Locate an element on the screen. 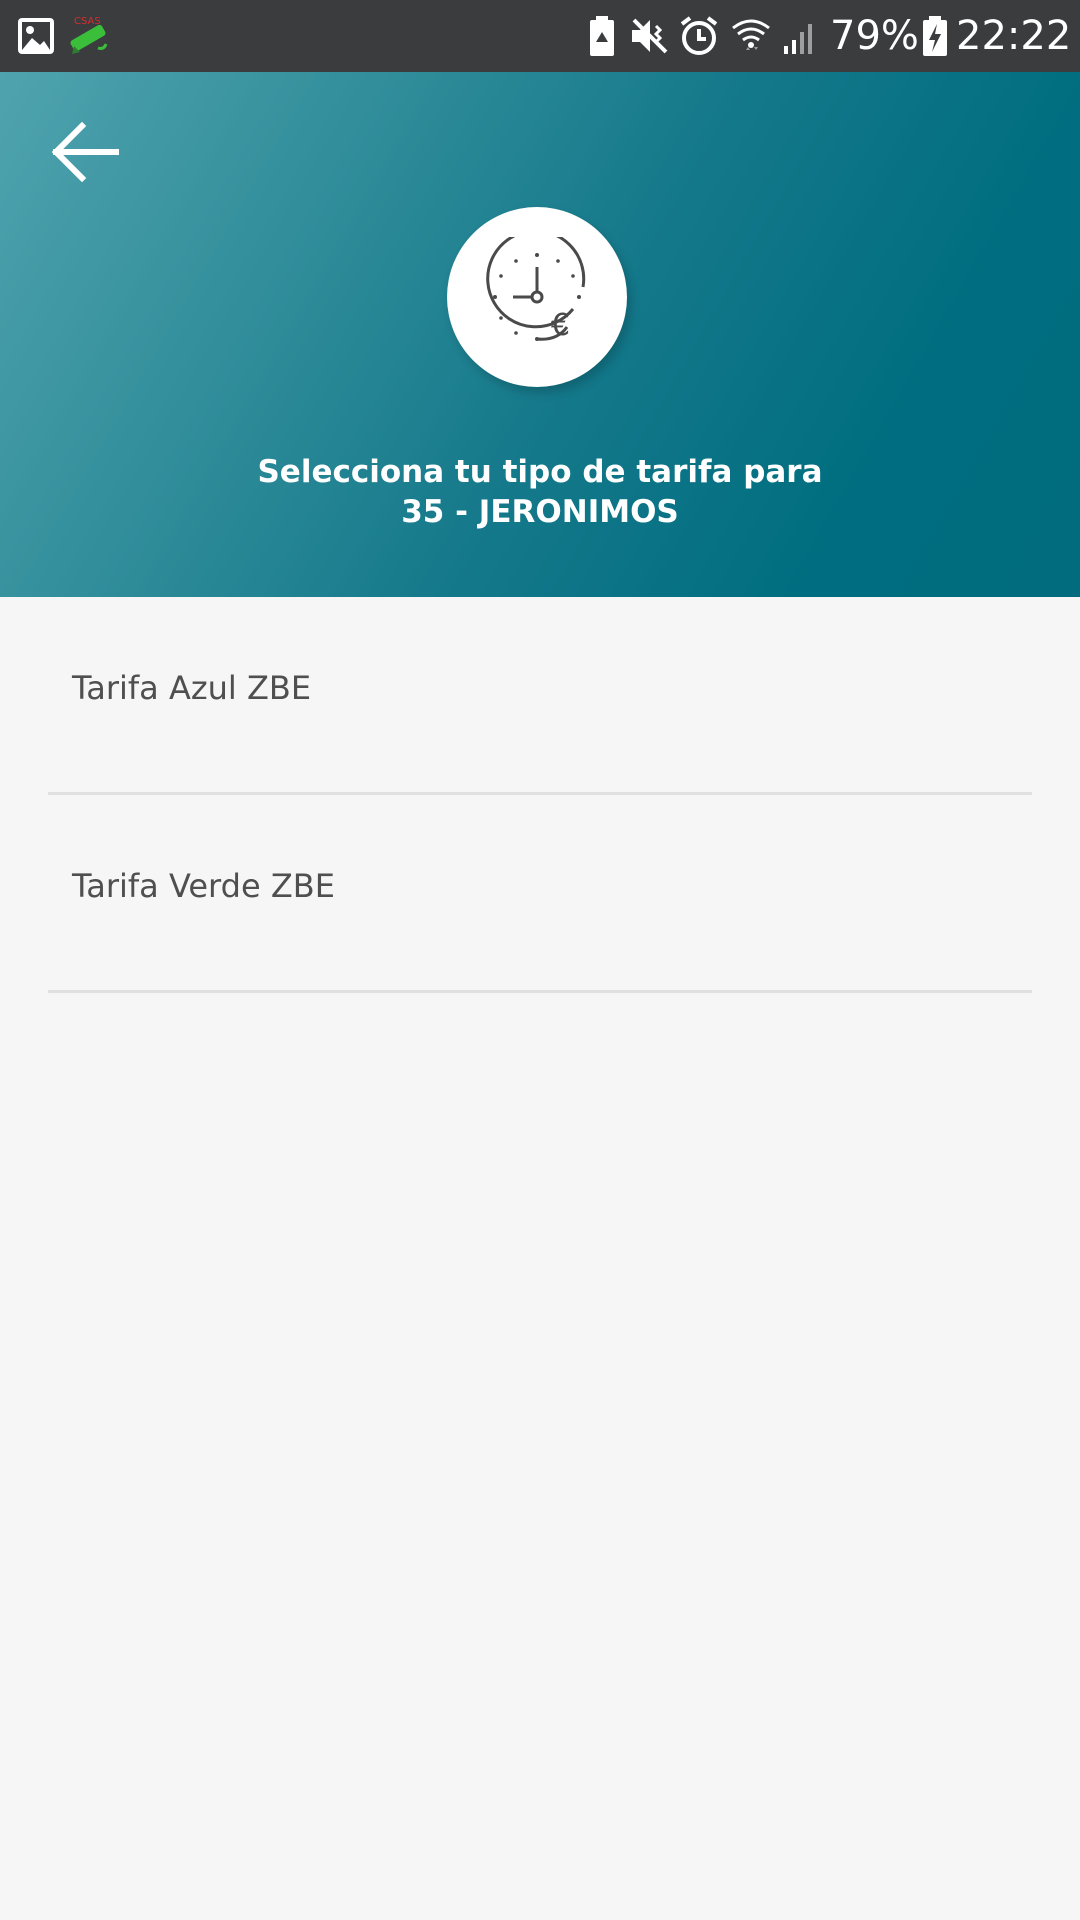 This screenshot has height=1920, width=1080. page-title-line1: Selecciona tu tipo de tarifa para is located at coordinates (540, 472).